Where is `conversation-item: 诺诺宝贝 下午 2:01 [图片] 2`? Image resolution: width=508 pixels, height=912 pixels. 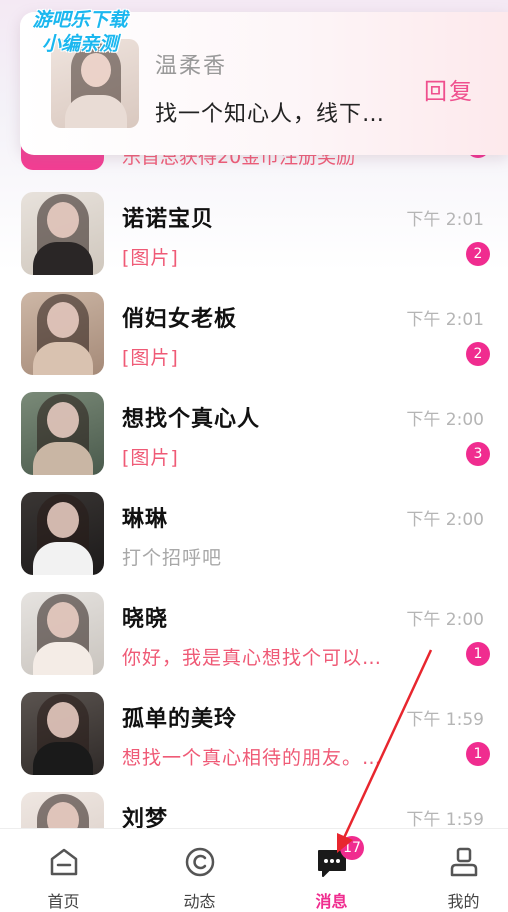 conversation-item: 诺诺宝贝 下午 2:01 [图片] 2 is located at coordinates (254, 235).